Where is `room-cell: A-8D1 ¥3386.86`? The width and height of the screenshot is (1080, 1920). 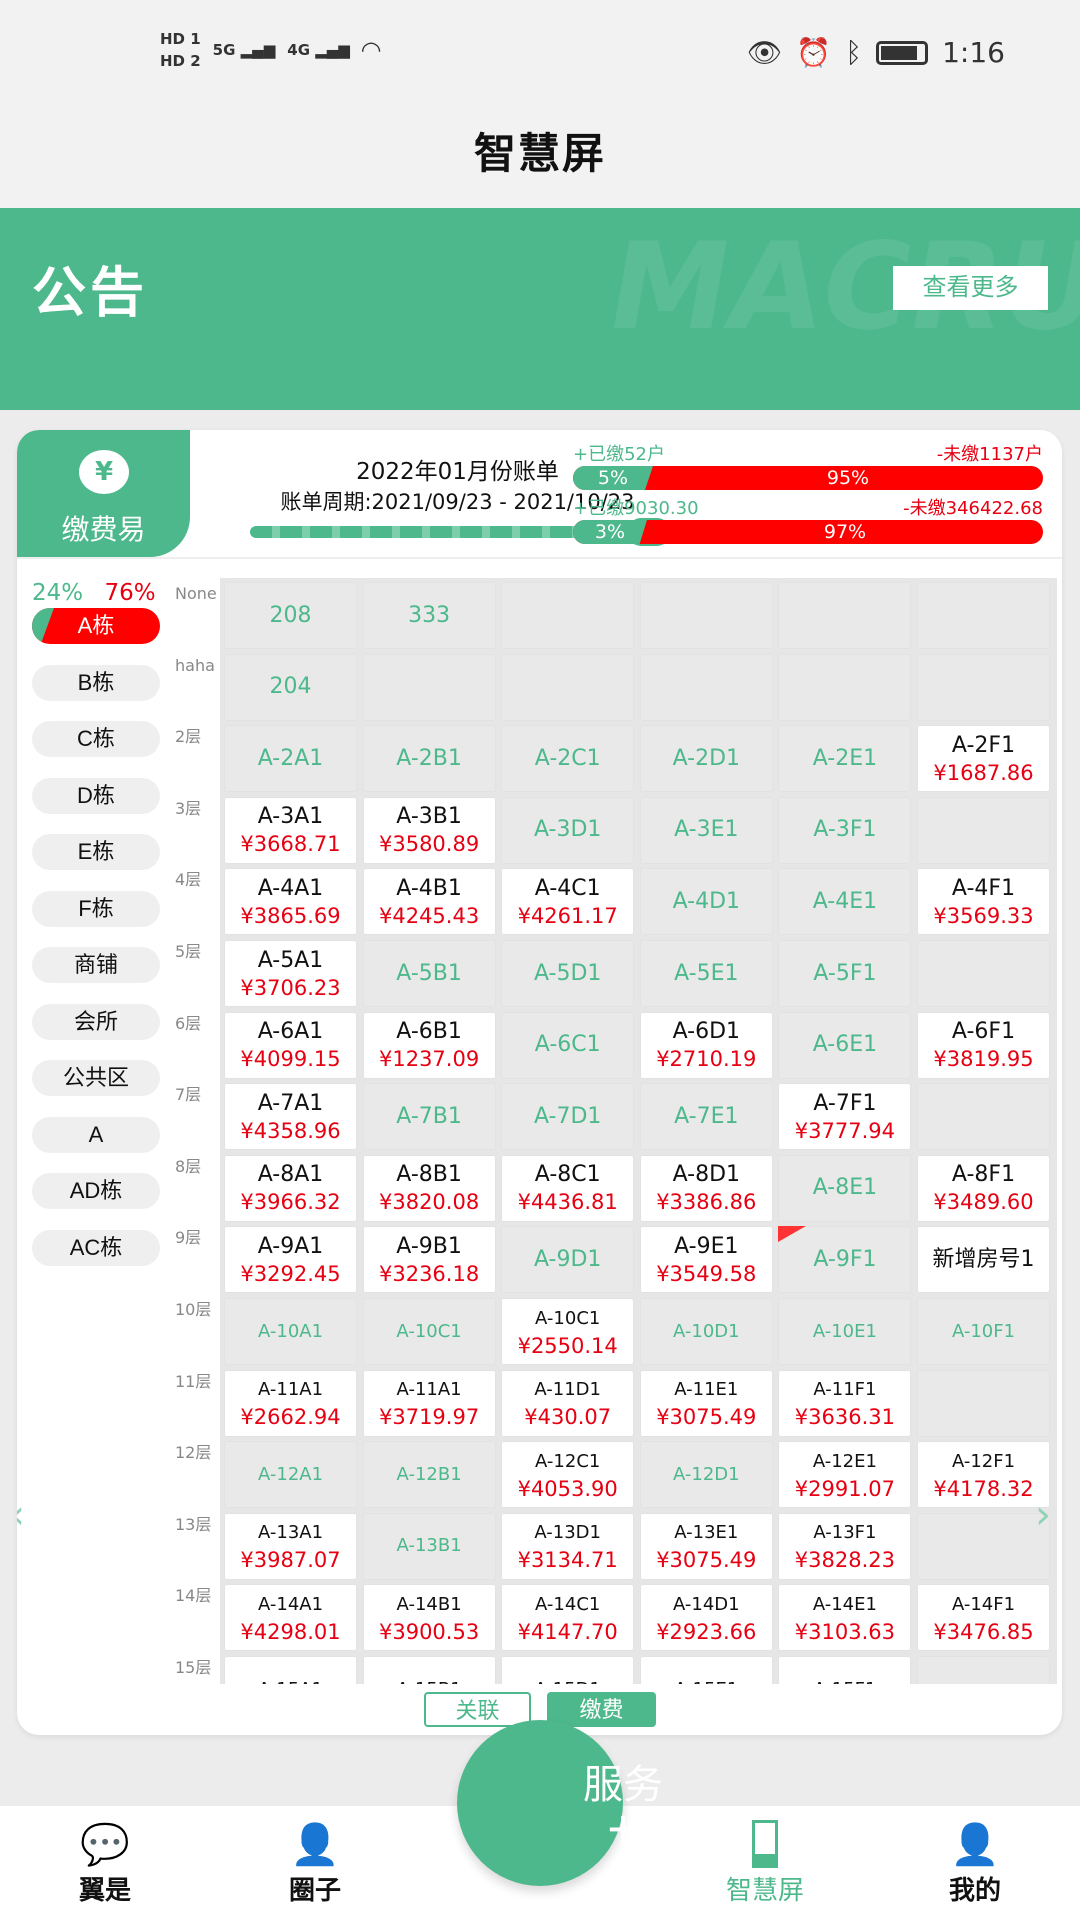 room-cell: A-8D1 ¥3386.86 is located at coordinates (706, 1188).